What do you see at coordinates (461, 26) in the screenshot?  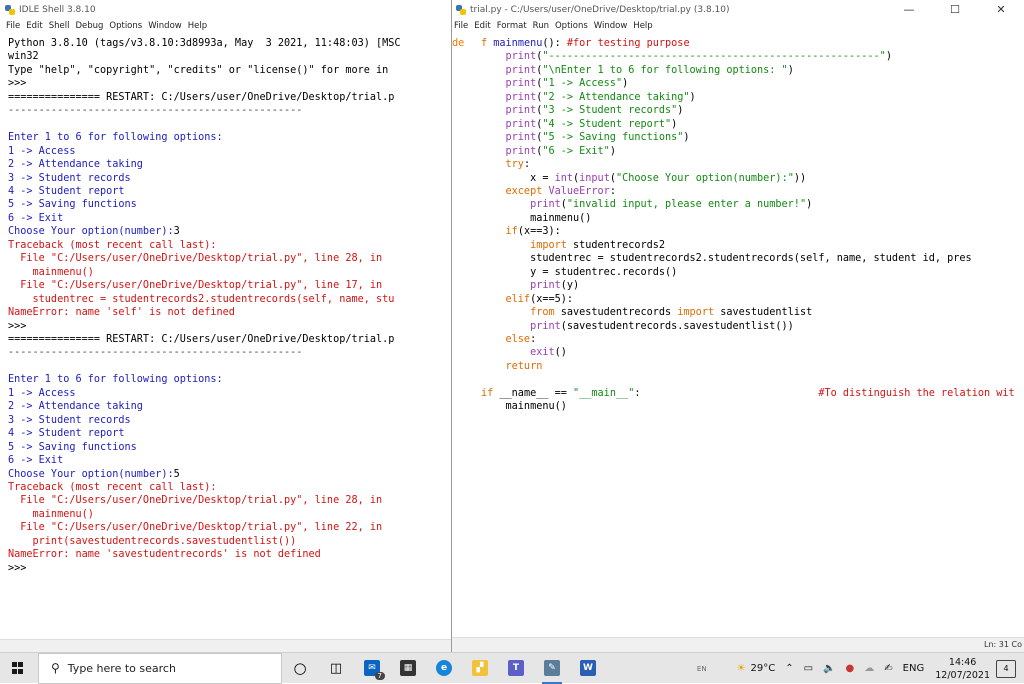 I see `editor-menu-file: File` at bounding box center [461, 26].